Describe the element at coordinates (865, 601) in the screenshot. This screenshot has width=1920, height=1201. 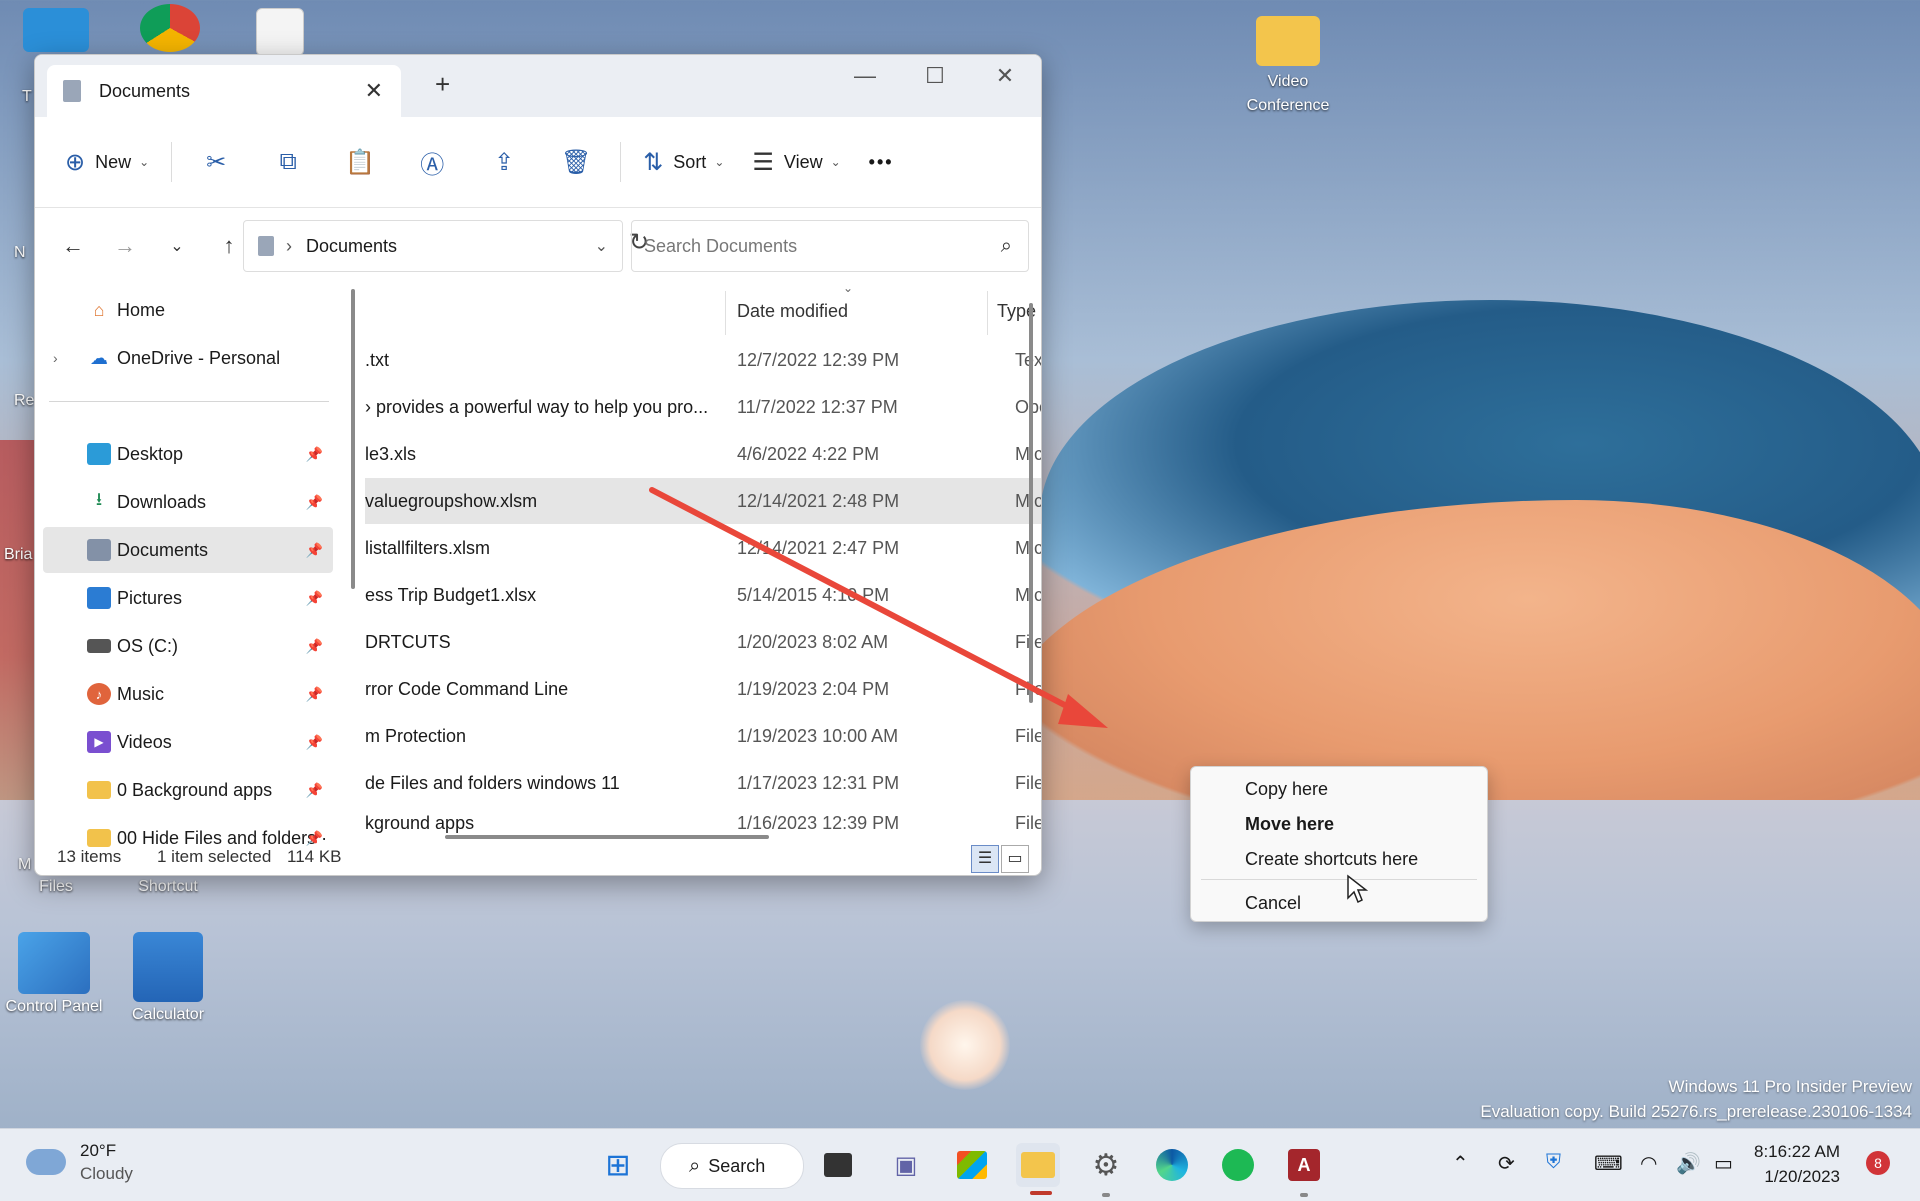
I see `arrow-shaft` at that location.